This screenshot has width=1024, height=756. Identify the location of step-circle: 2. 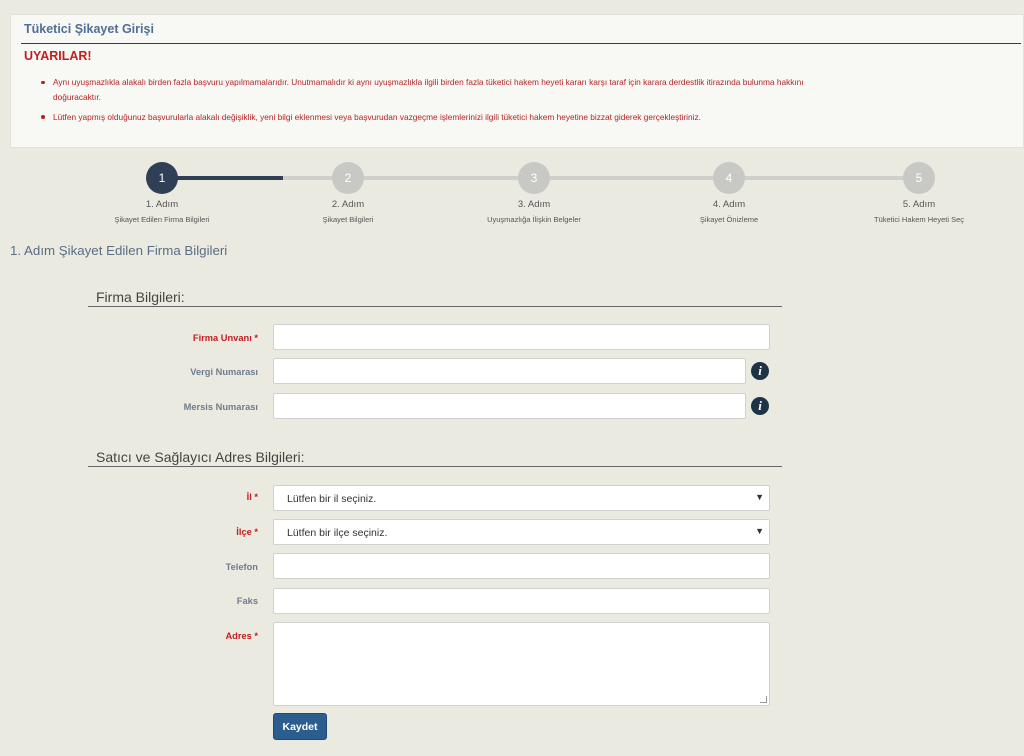
(348, 178).